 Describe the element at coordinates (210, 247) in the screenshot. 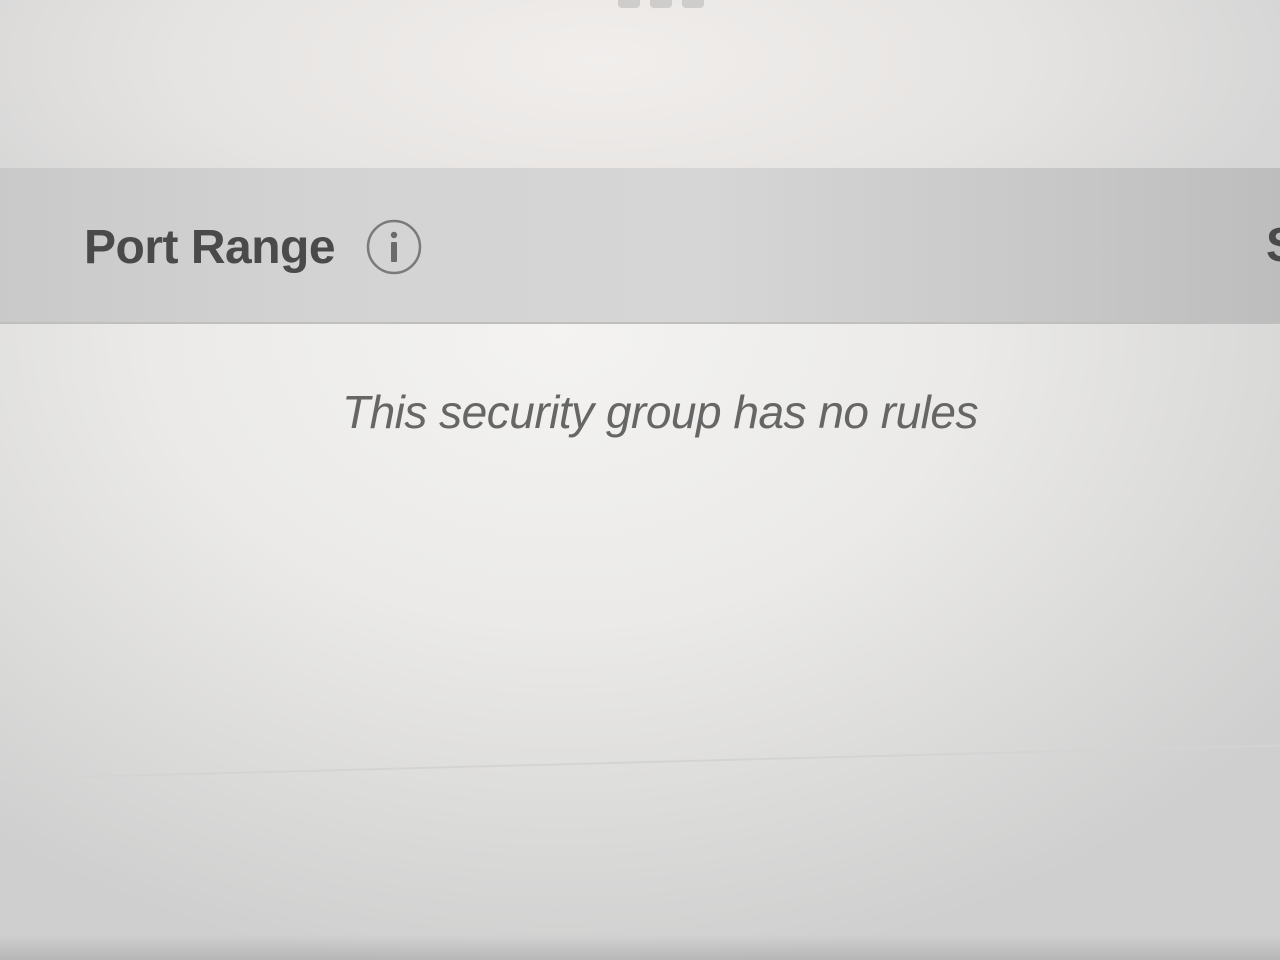

I see `column-header-label: Port Range` at that location.